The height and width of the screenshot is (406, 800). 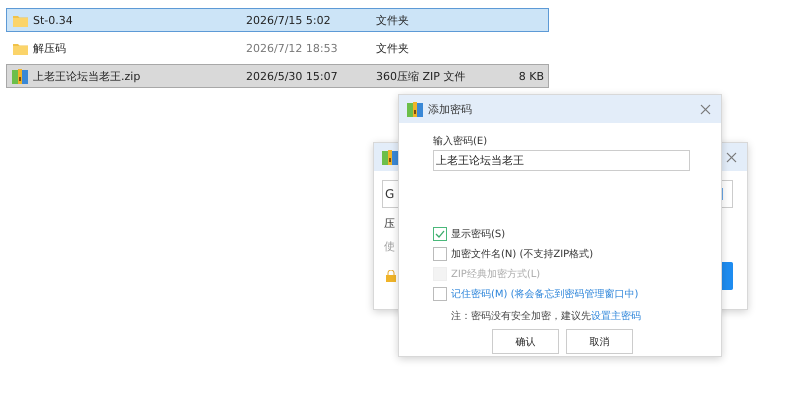 I want to click on option-label: ZIP经典加密方式(L), so click(x=495, y=274).